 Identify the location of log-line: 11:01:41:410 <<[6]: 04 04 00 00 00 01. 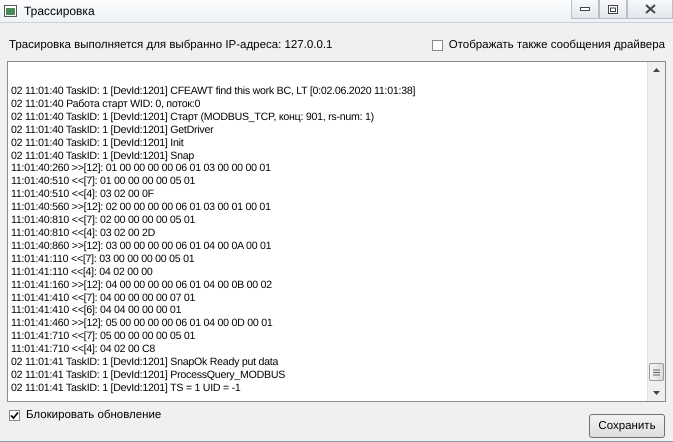
(96, 311).